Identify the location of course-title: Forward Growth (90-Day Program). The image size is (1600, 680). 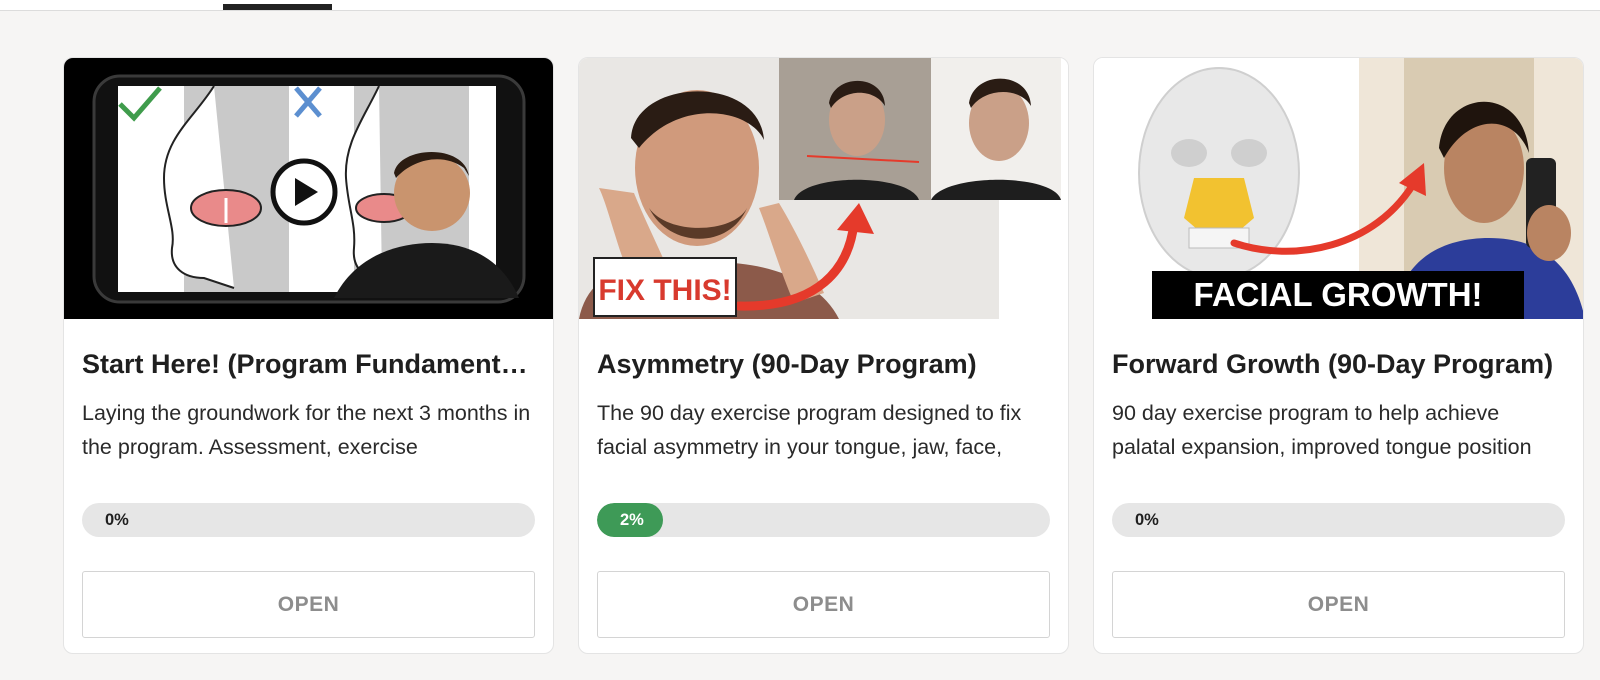
(1338, 364).